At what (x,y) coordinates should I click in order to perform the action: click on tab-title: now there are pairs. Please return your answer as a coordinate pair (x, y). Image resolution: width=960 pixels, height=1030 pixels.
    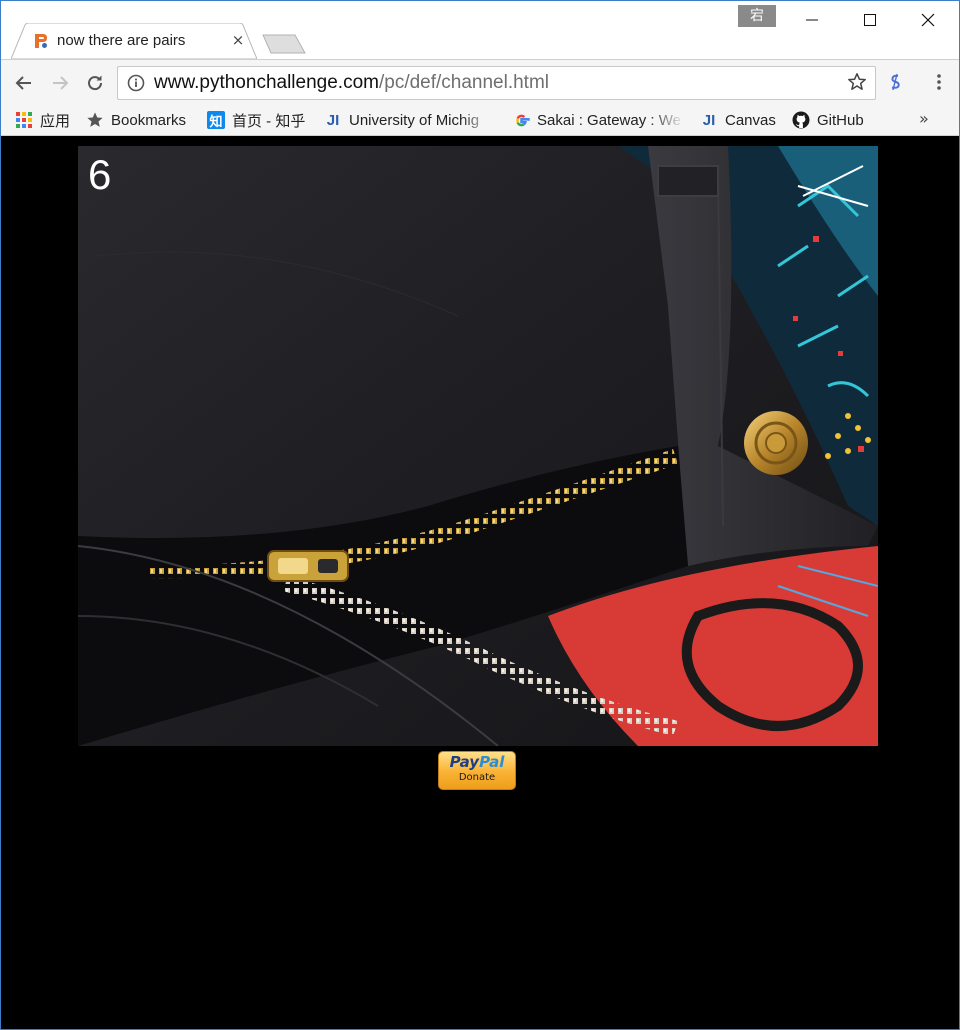
    Looking at the image, I should click on (121, 40).